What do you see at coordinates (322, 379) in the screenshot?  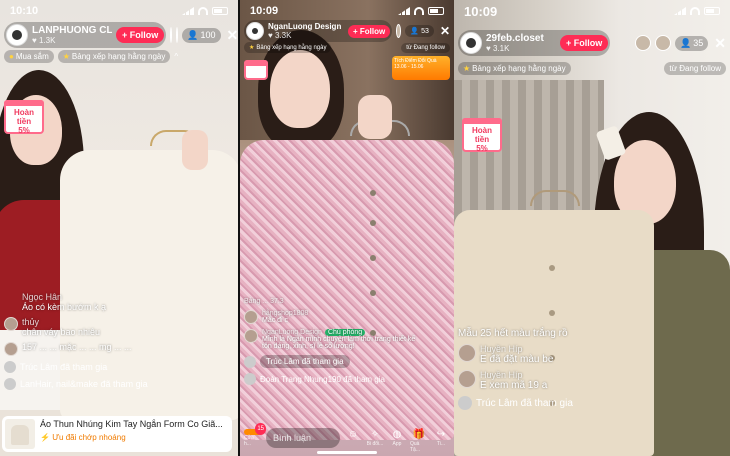 I see `join-text: Đoàn Trang Nhung190 đã tham gia` at bounding box center [322, 379].